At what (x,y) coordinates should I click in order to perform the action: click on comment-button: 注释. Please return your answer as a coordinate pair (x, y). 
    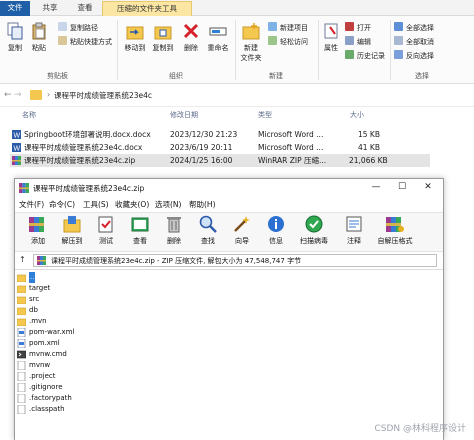
    Looking at the image, I should click on (354, 230).